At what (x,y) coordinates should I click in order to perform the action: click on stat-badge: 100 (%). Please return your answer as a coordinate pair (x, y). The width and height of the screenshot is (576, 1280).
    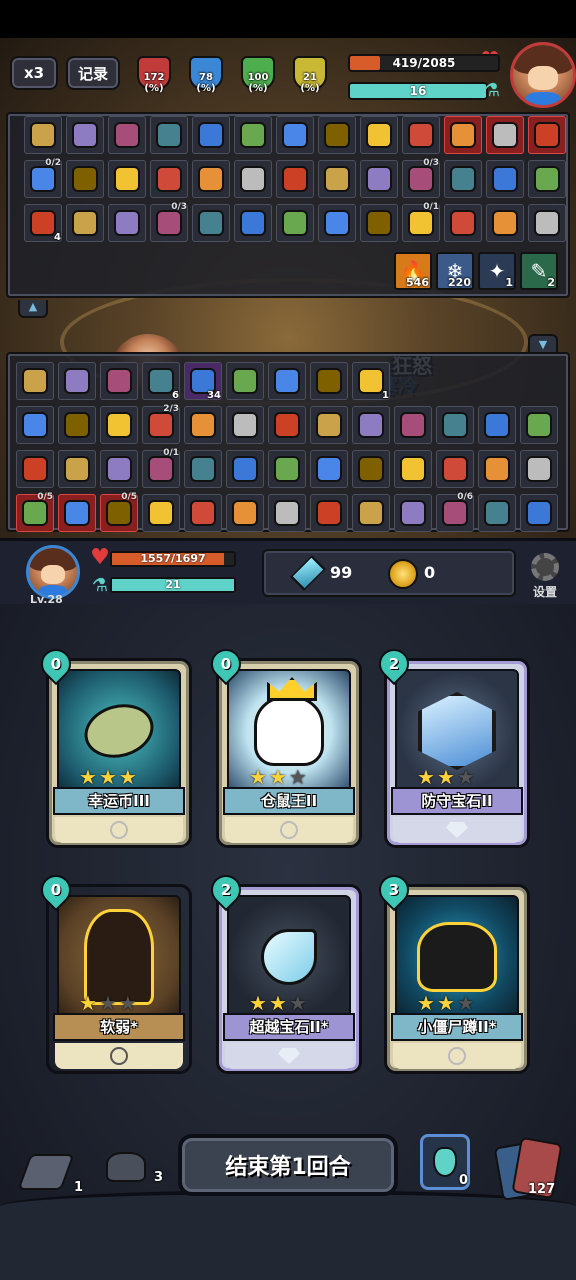
    Looking at the image, I should click on (258, 77).